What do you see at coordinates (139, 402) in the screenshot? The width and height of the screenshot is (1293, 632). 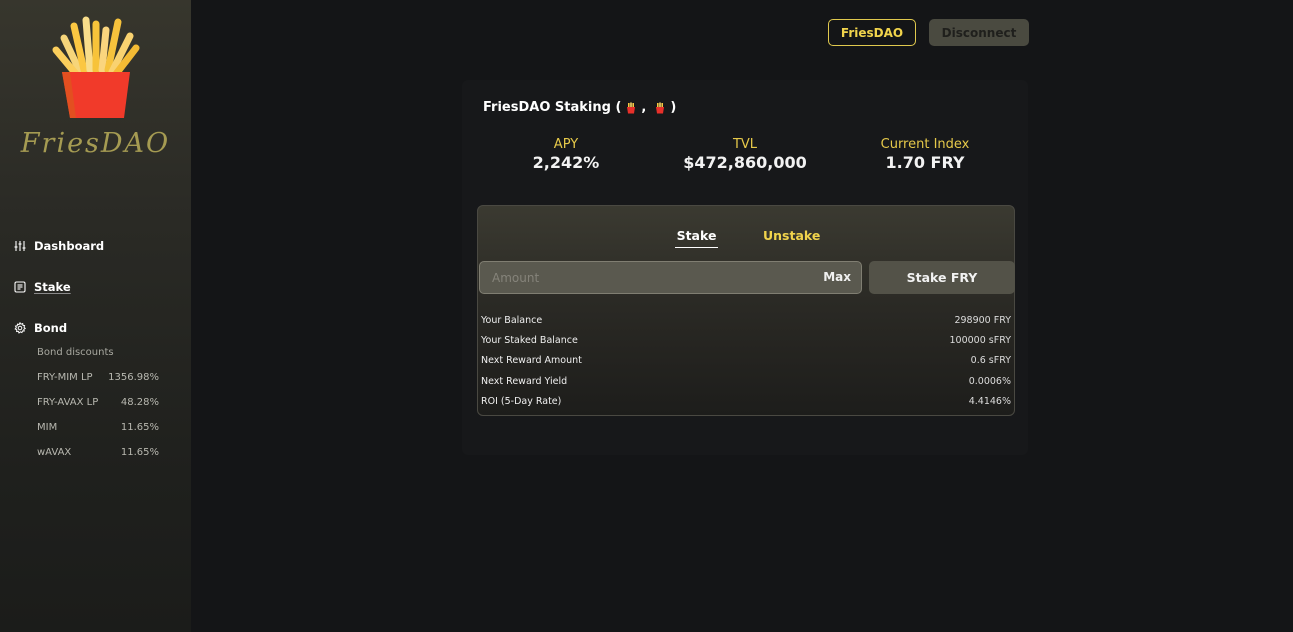 I see `bond-discount: 48.28%` at bounding box center [139, 402].